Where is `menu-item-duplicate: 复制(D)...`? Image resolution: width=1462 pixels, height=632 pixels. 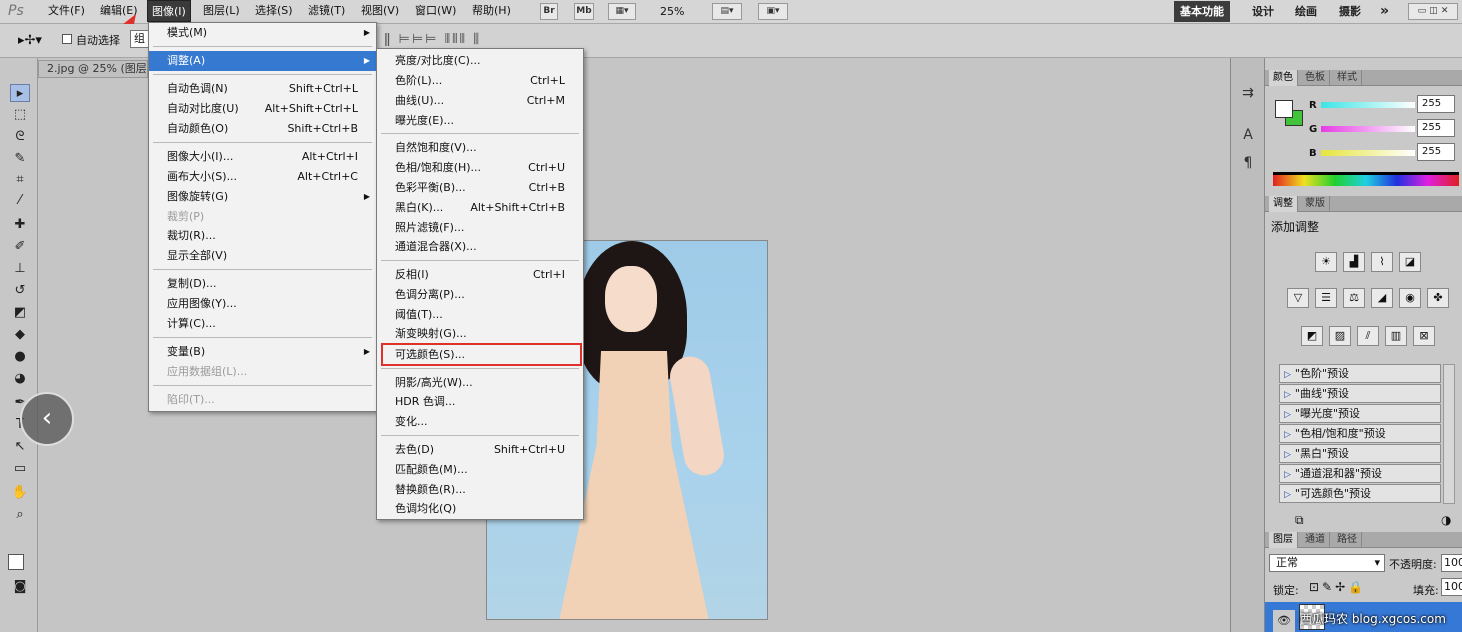
menu-item-duplicate: 复制(D)... is located at coordinates (262, 284).